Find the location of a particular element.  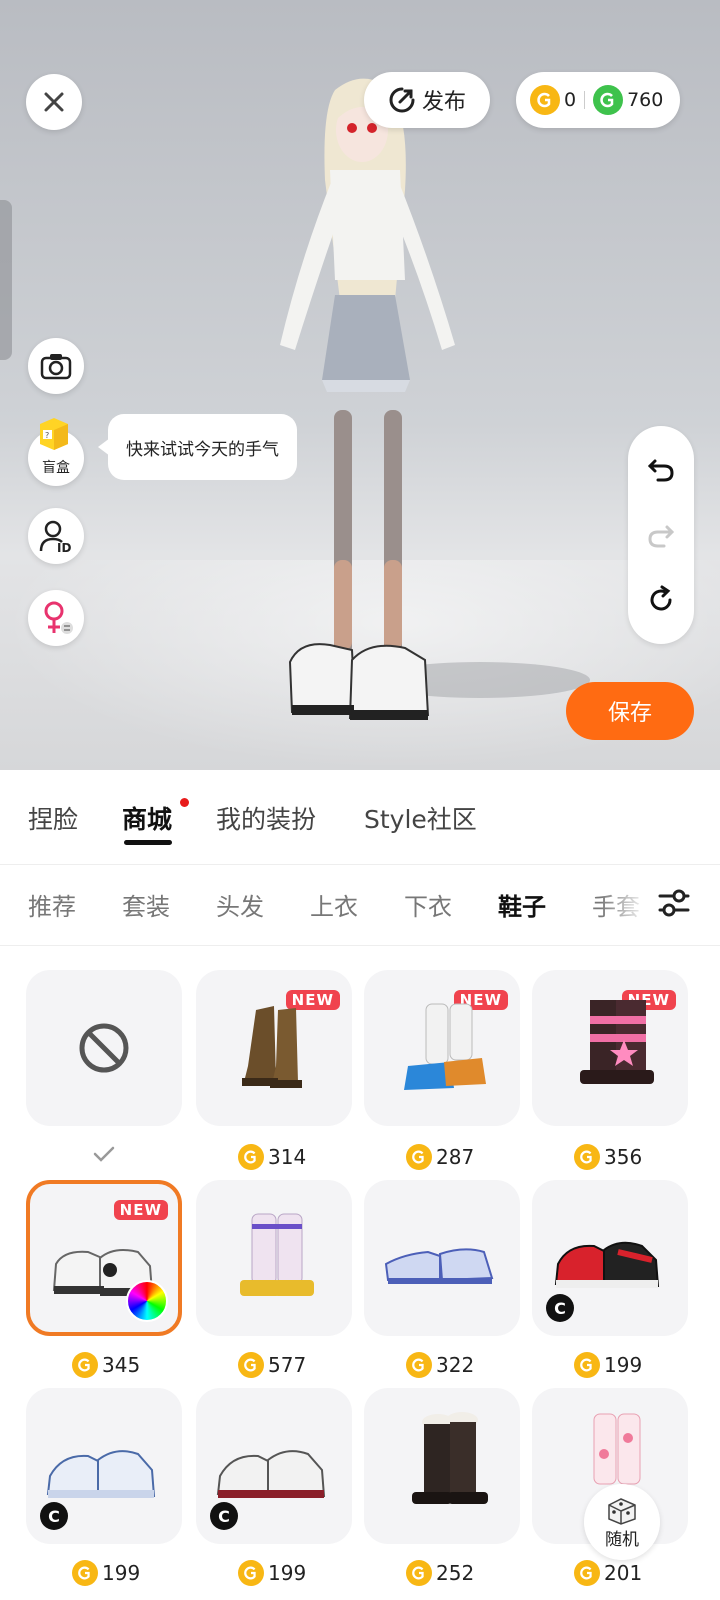

publish-icon is located at coordinates (402, 100).